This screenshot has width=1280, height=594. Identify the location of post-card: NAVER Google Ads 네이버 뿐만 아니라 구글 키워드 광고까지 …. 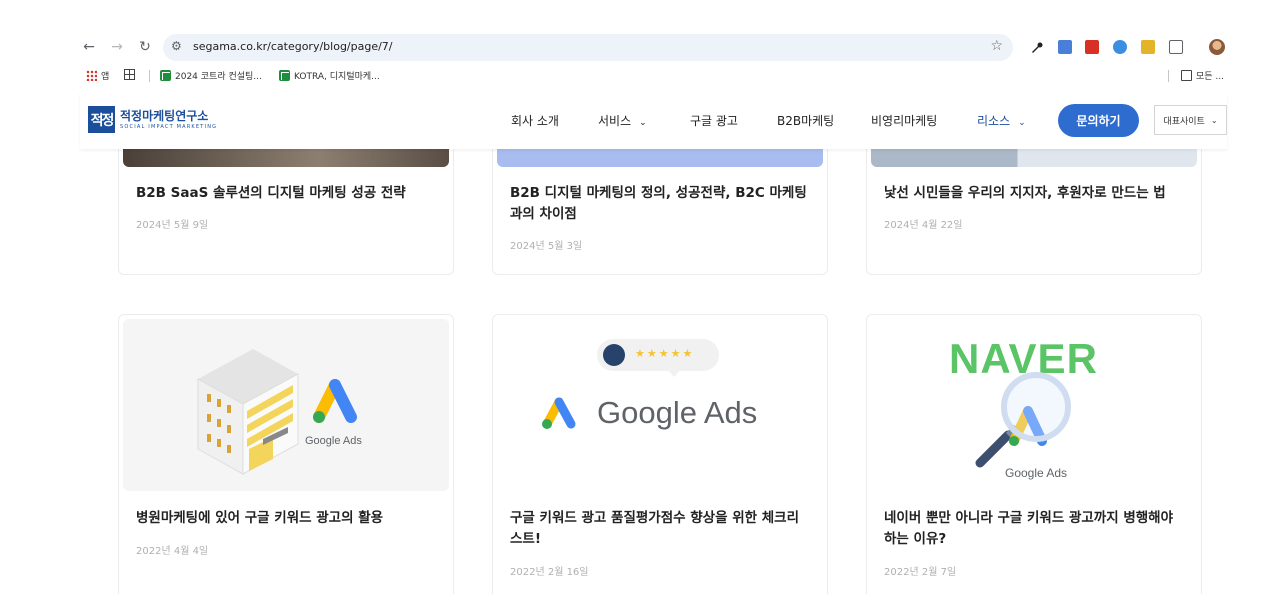
(1034, 454).